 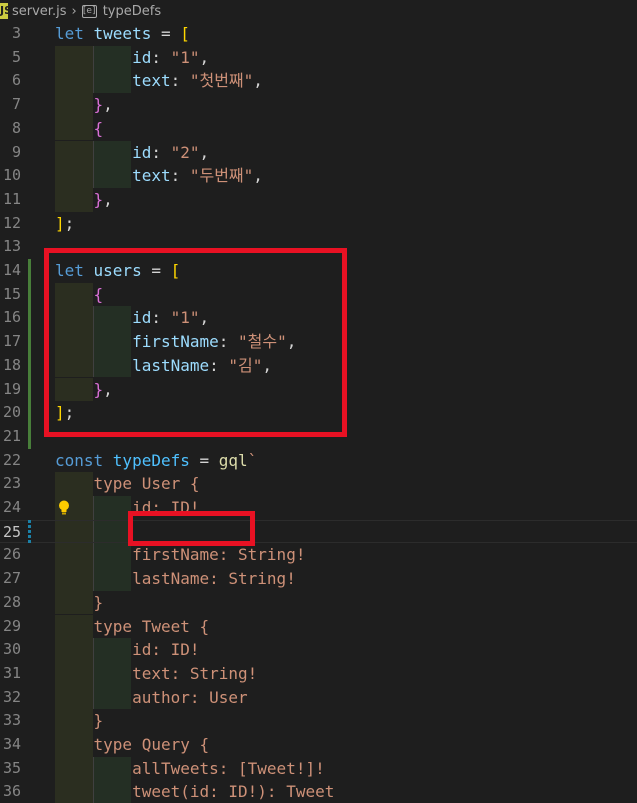 I want to click on line-number: 20, so click(x=11, y=412).